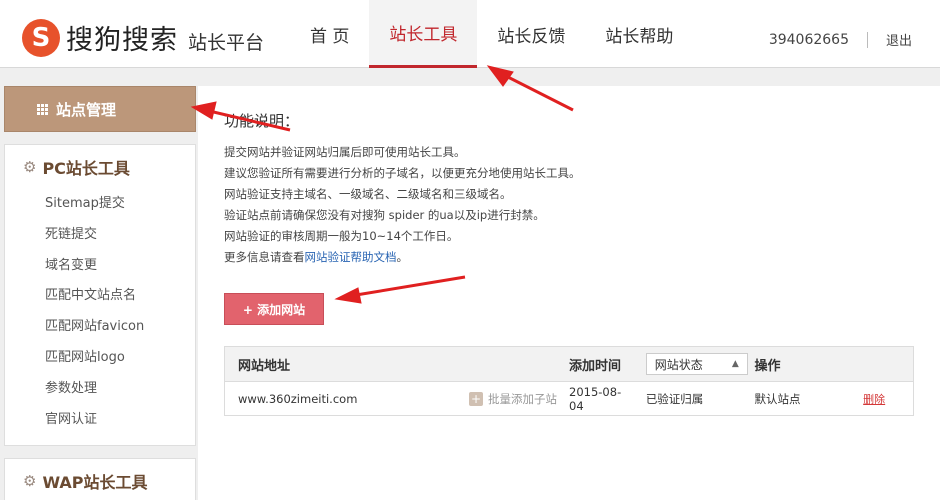 Image resolution: width=940 pixels, height=500 pixels. I want to click on user-divider, so click(867, 39).